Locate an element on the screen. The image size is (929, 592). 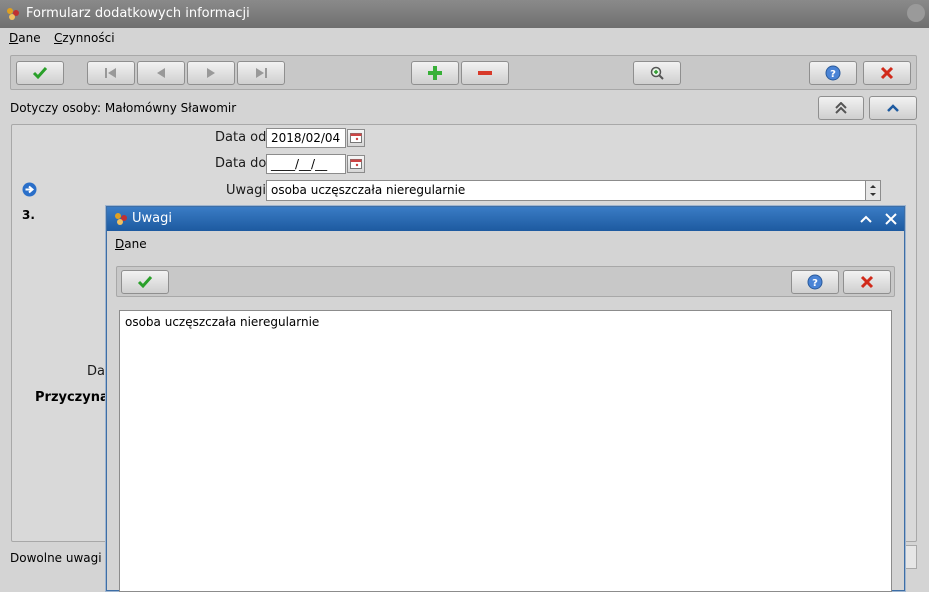
main-title-bar: Formularz dodatkowych informacji is located at coordinates (464, 14).